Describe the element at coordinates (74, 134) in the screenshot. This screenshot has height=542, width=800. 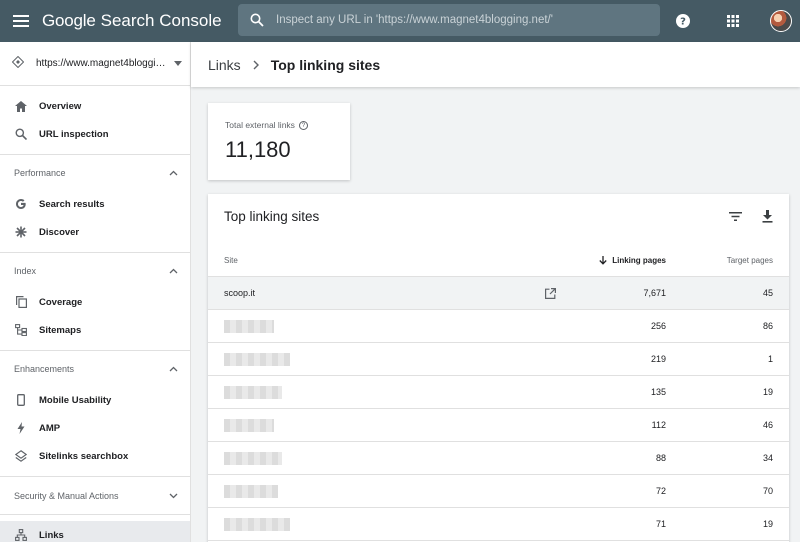
I see `sidebar-item-label: URL inspection` at that location.